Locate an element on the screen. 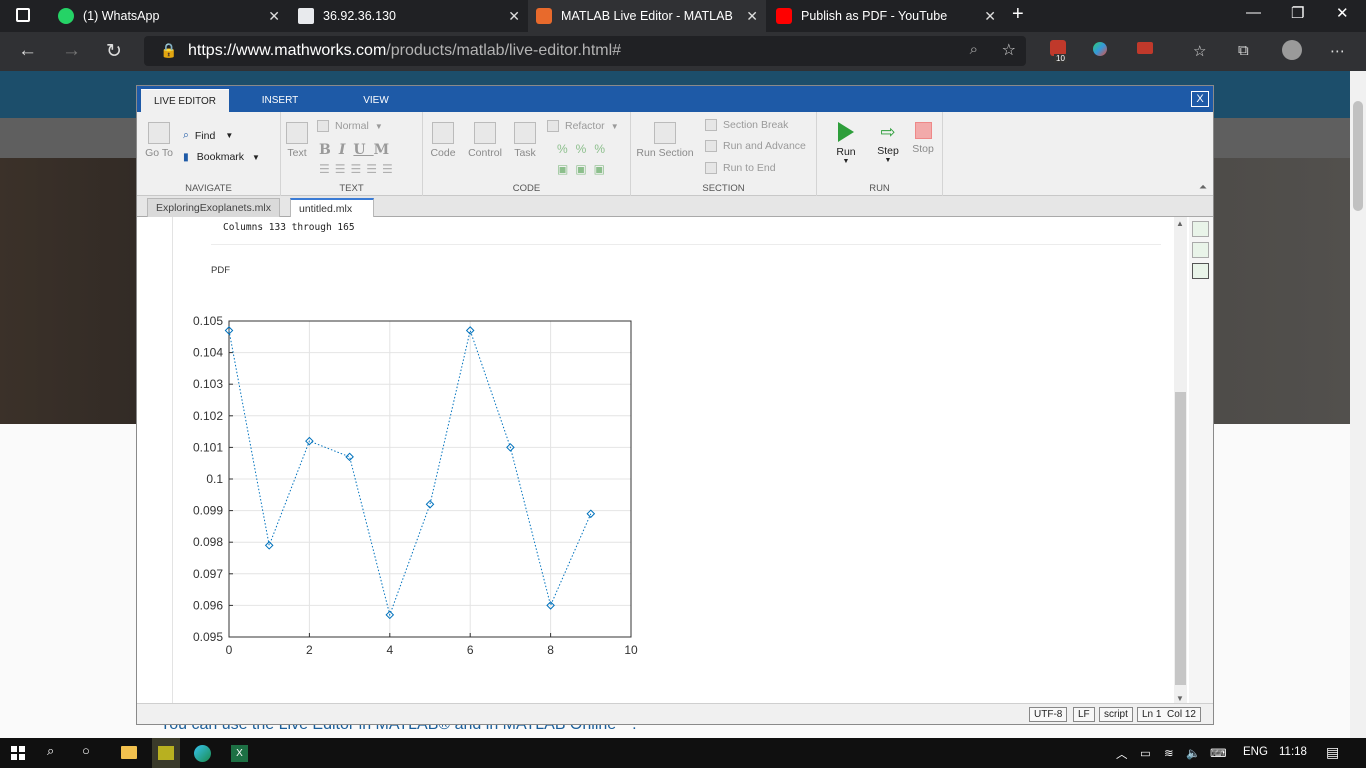  format-buttons: BIUM is located at coordinates (358, 150).